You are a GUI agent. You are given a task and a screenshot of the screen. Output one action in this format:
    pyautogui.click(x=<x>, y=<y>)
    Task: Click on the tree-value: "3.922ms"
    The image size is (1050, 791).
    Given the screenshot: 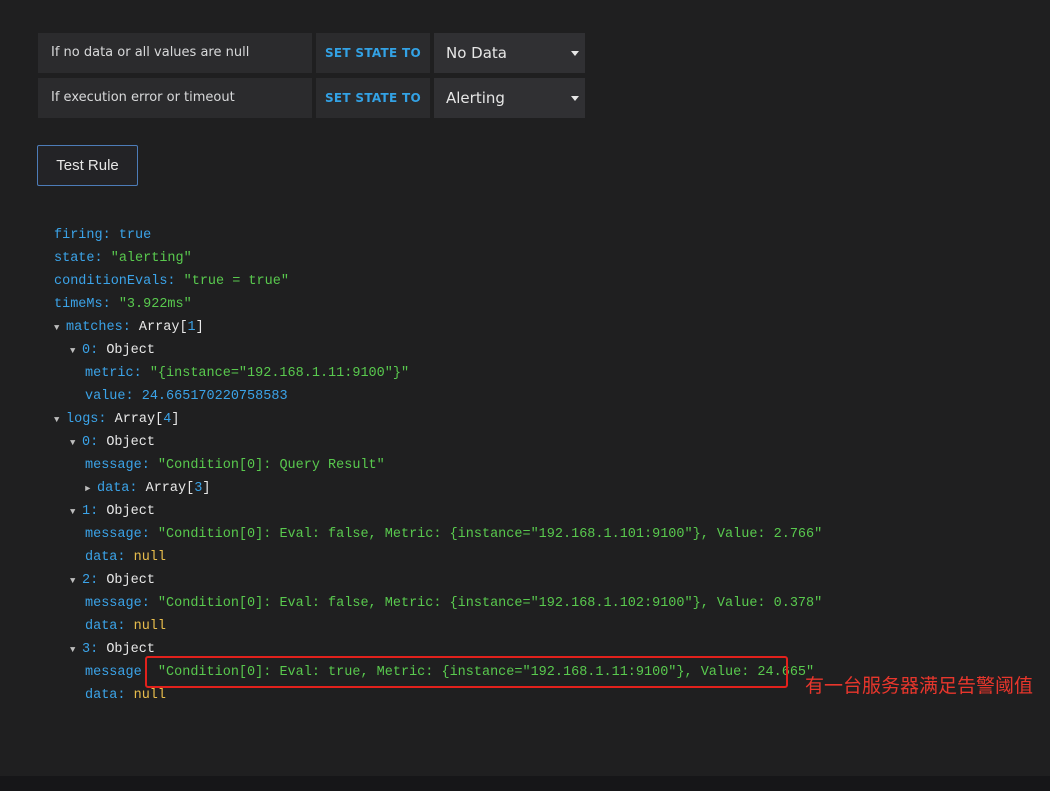 What is the action you would take?
    pyautogui.click(x=155, y=304)
    